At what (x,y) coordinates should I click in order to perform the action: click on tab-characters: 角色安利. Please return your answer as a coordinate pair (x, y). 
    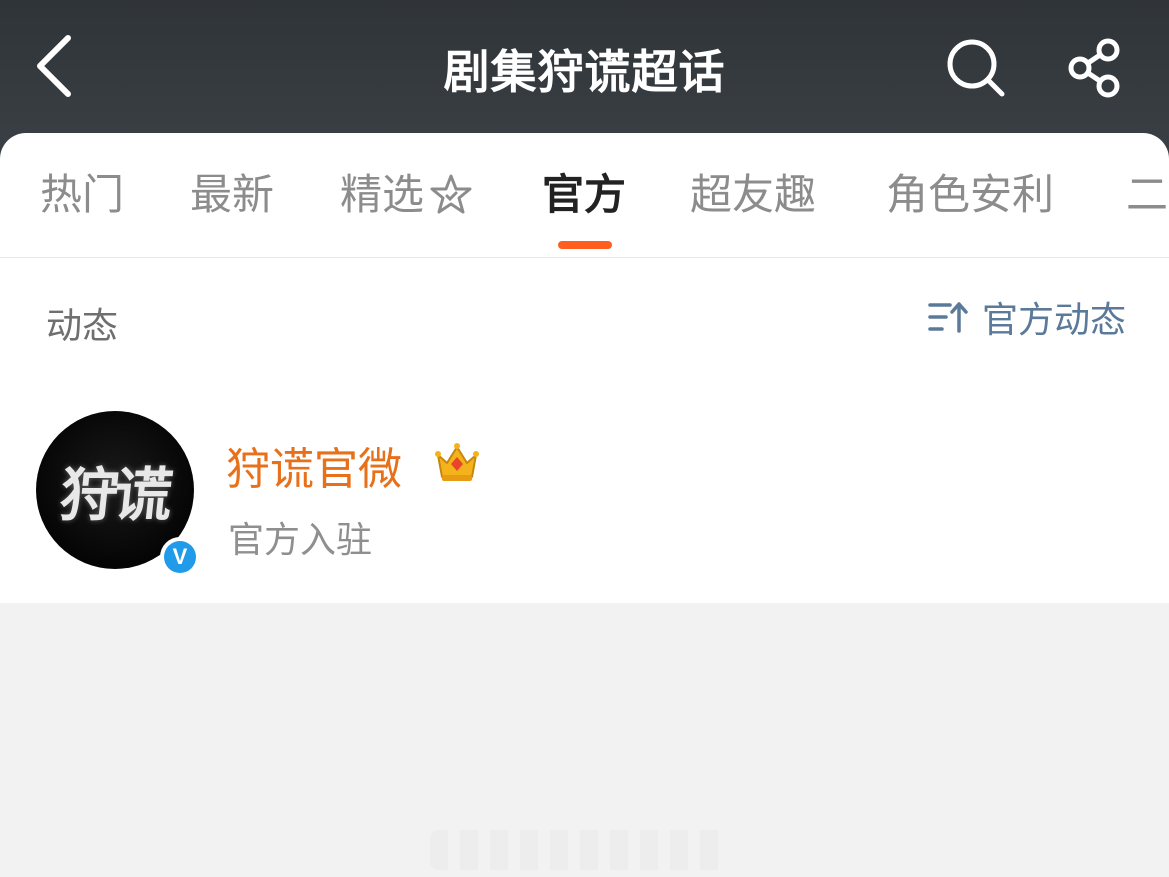
    Looking at the image, I should click on (970, 195).